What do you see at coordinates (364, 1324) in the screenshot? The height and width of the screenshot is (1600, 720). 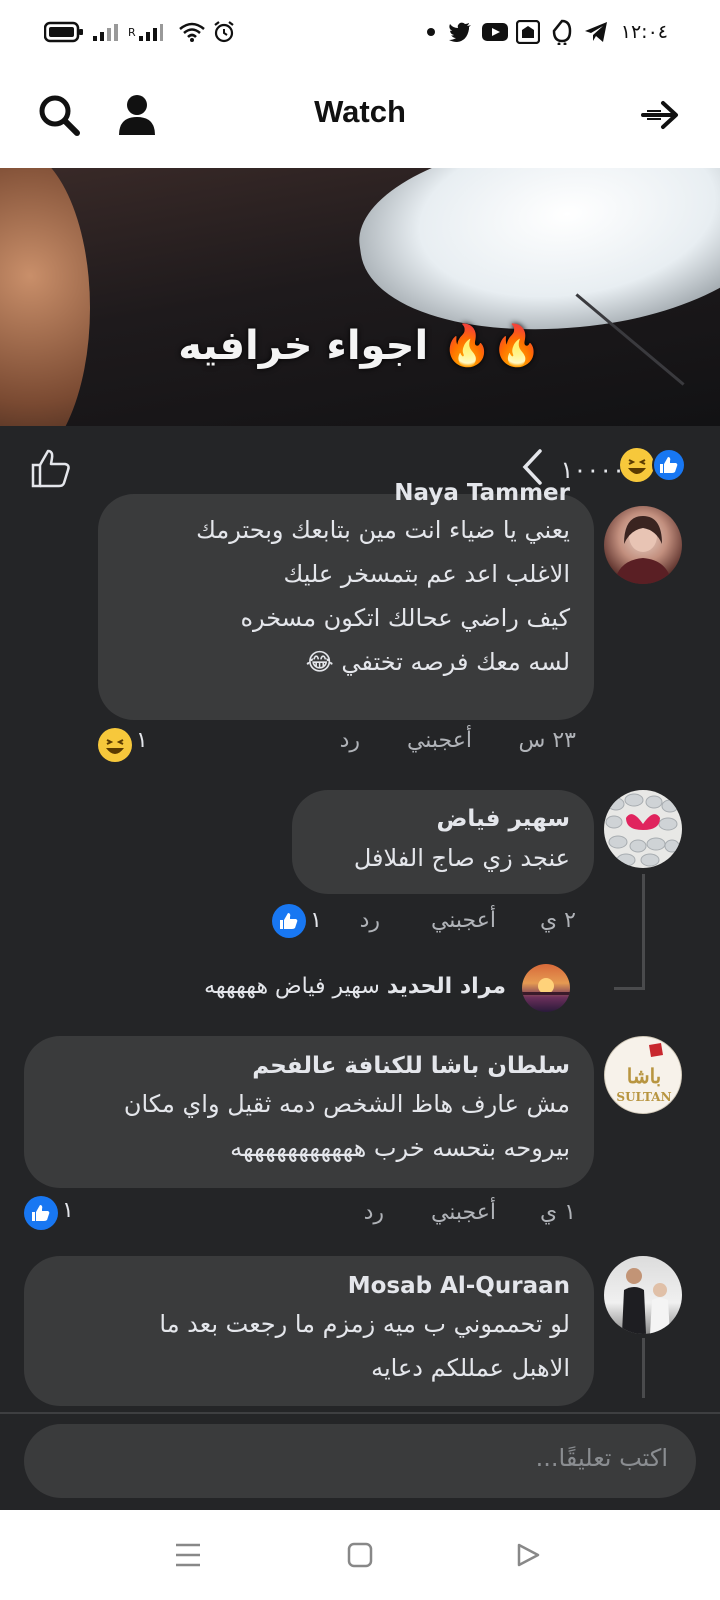 I see `comment-text-line: لو تحمموني ب ميه زمزم ما رجعت بعد ما` at bounding box center [364, 1324].